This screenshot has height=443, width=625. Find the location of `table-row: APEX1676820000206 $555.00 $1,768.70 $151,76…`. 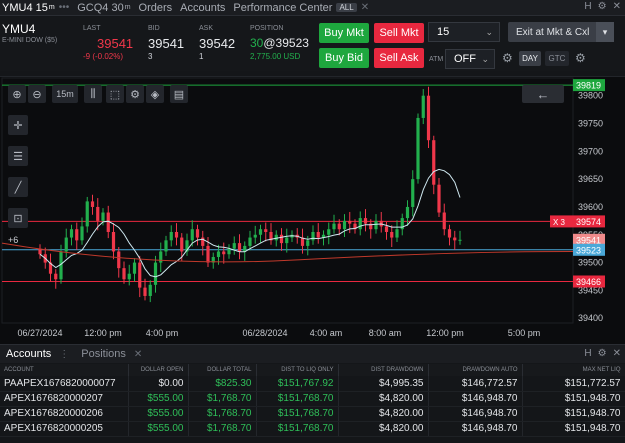

table-row: APEX1676820000206 $555.00 $1,768.70 $151,76… is located at coordinates (312, 414).